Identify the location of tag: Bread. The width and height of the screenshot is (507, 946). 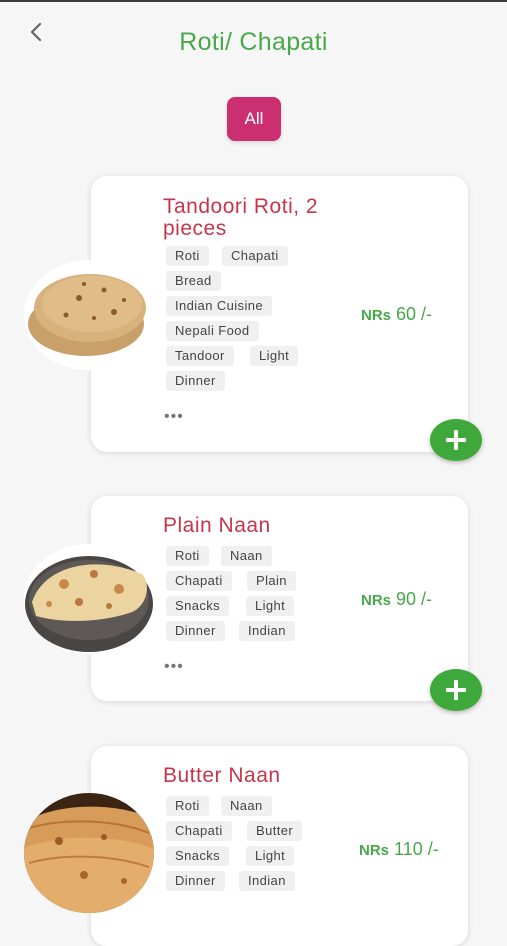
(193, 281).